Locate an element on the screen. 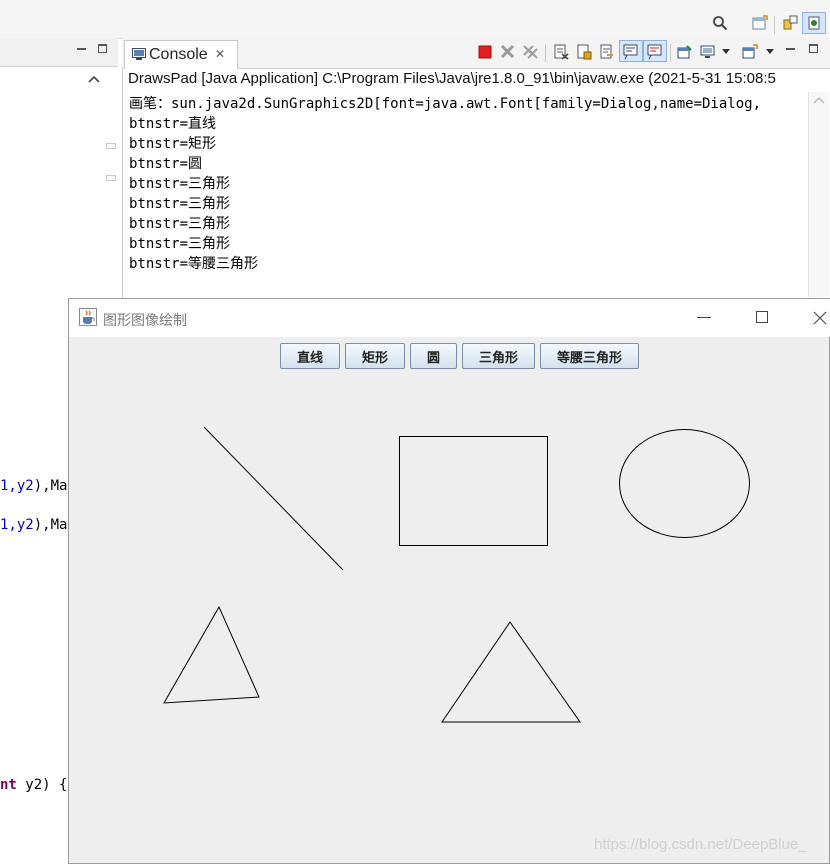  console-icon is located at coordinates (139, 54).